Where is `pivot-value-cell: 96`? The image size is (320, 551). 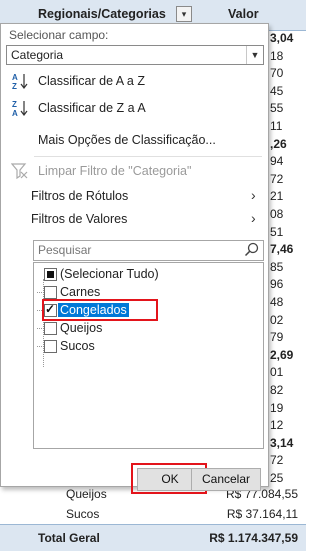 pivot-value-cell: 96 is located at coordinates (277, 284).